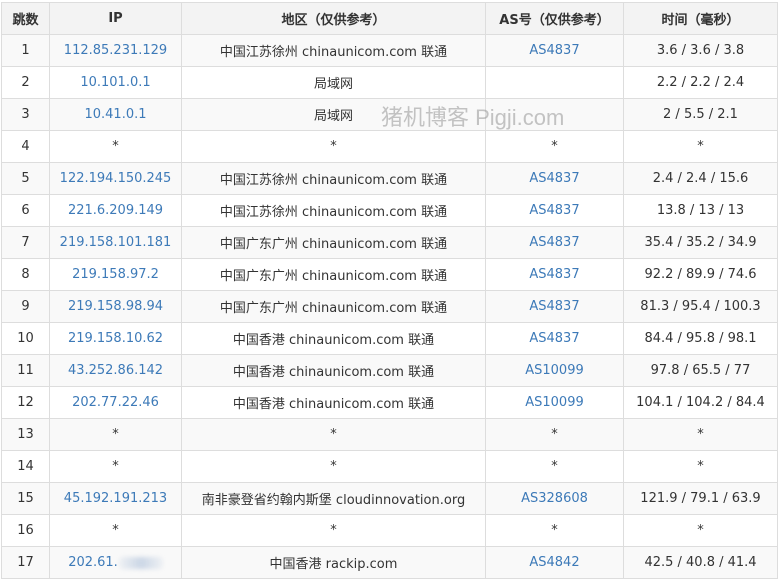 Image resolution: width=779 pixels, height=583 pixels. What do you see at coordinates (700, 562) in the screenshot?
I see `time-cell: 42.5 / 40.8 / 41.4` at bounding box center [700, 562].